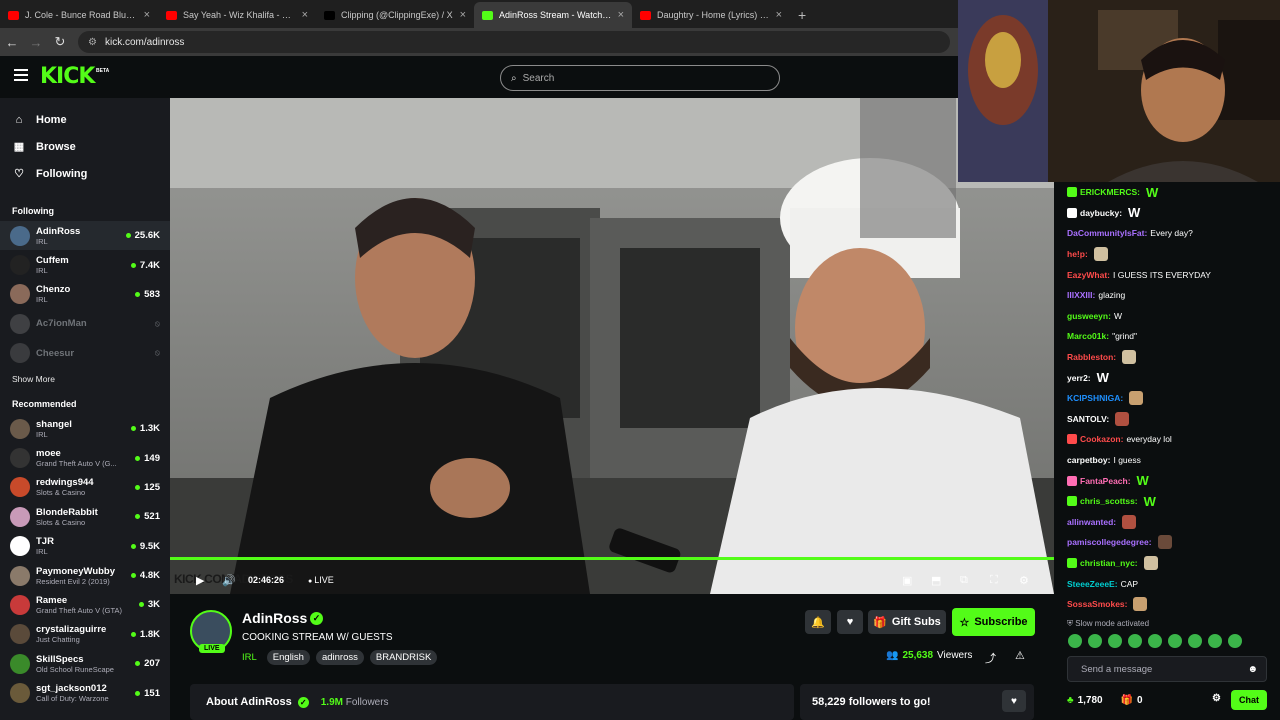 Image resolution: width=1280 pixels, height=720 pixels. What do you see at coordinates (36, 42) in the screenshot?
I see `forward-icon: →` at bounding box center [36, 42].